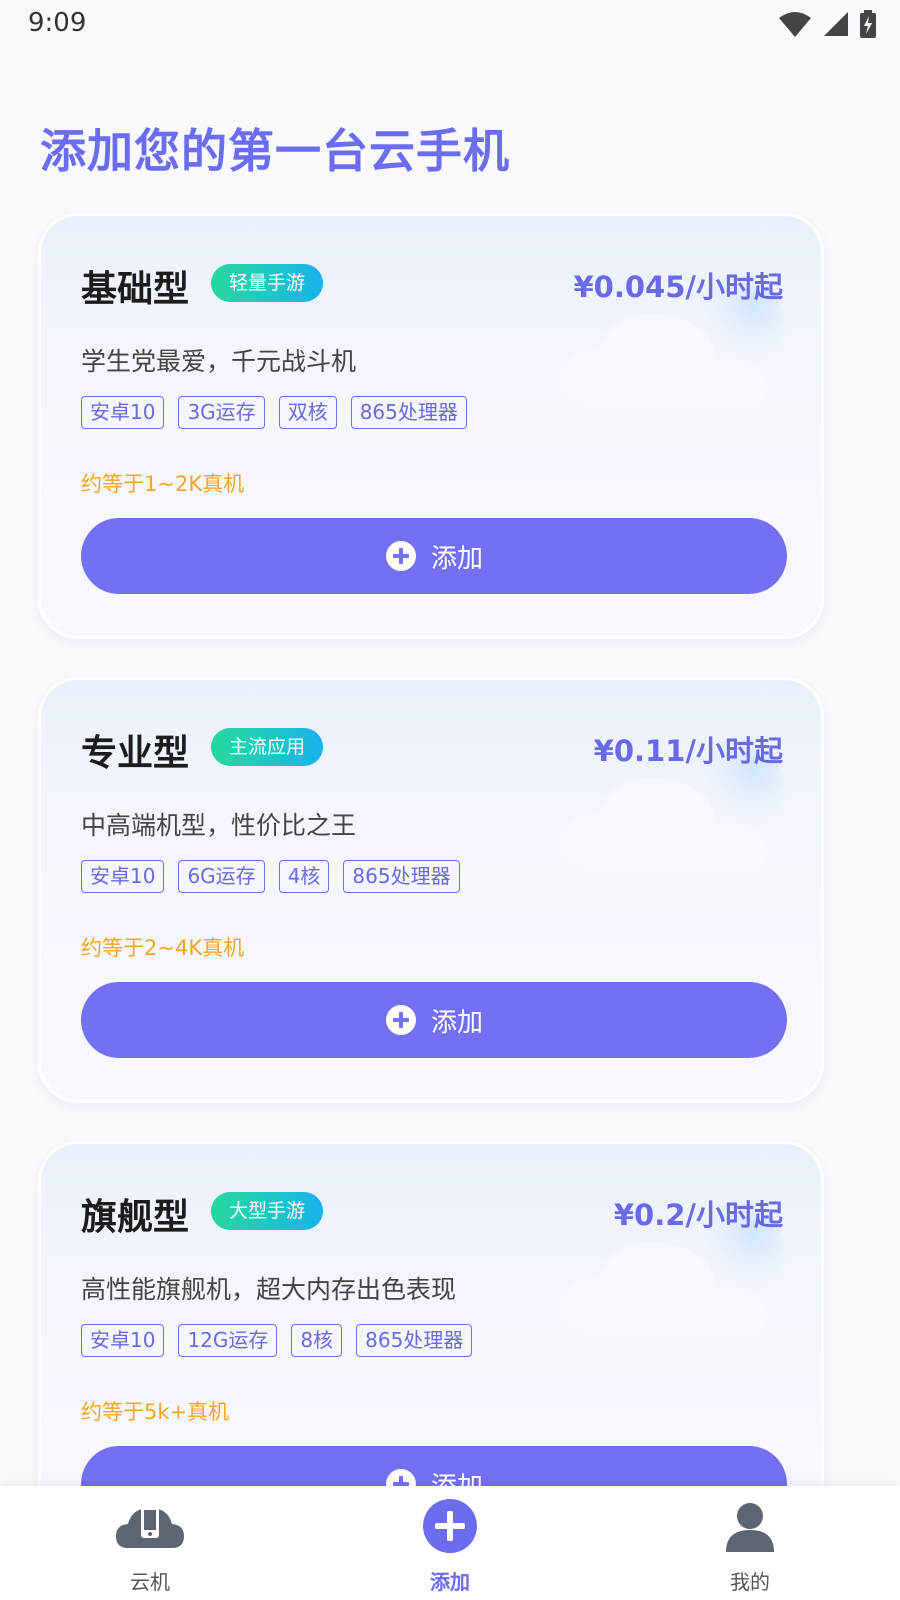 The width and height of the screenshot is (900, 1600). What do you see at coordinates (221, 412) in the screenshot?
I see `spec-tag: 3G运存` at bounding box center [221, 412].